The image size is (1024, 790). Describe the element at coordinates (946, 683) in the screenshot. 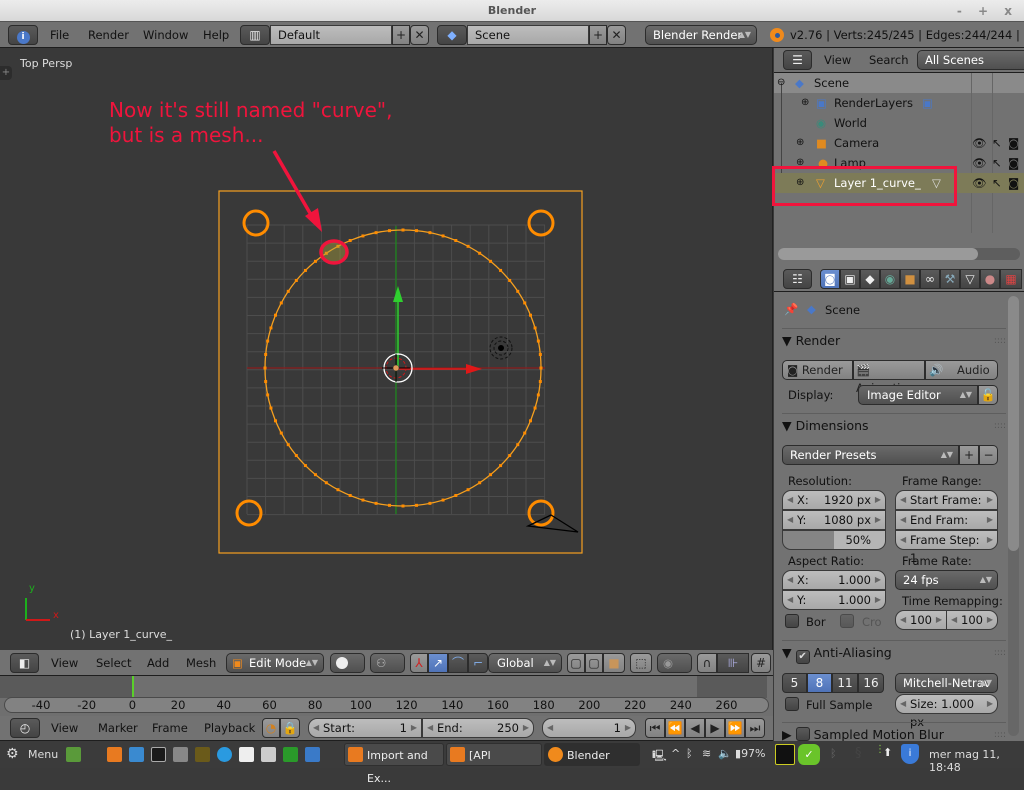

I see `aa-filter-select: Mitchell-Netrav ▲▼` at that location.